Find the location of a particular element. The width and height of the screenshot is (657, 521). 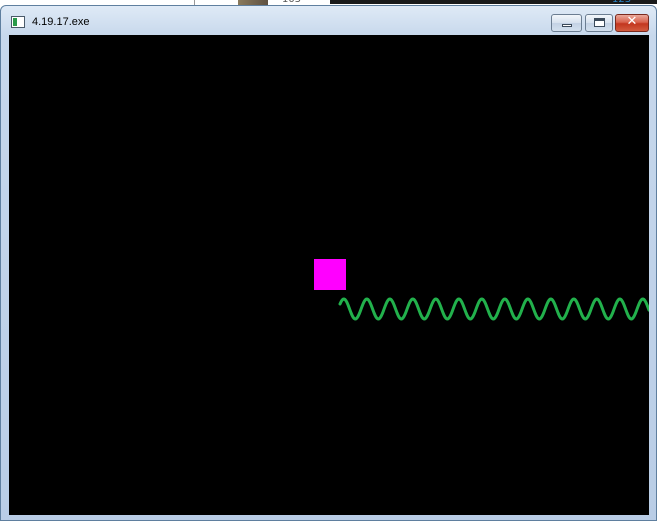

minimize-button is located at coordinates (566, 23).